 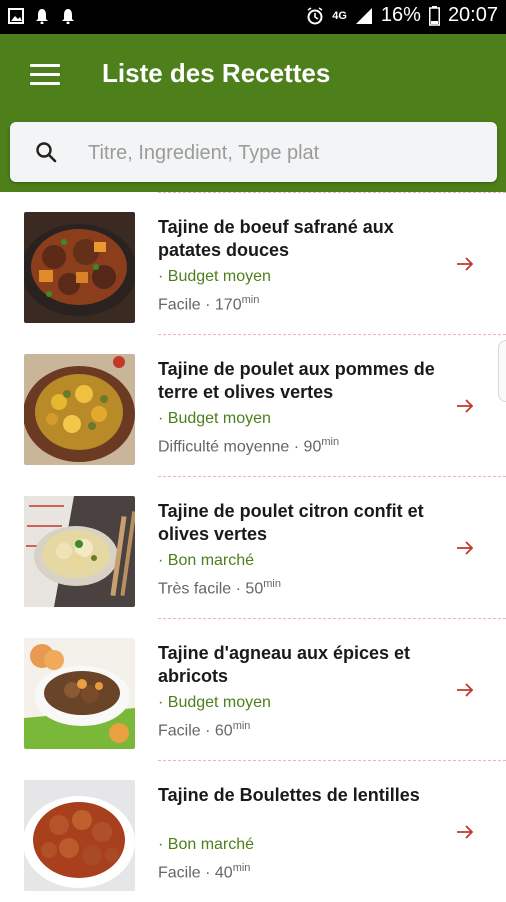 What do you see at coordinates (254, 589) in the screenshot?
I see `recipe-time: 50` at bounding box center [254, 589].